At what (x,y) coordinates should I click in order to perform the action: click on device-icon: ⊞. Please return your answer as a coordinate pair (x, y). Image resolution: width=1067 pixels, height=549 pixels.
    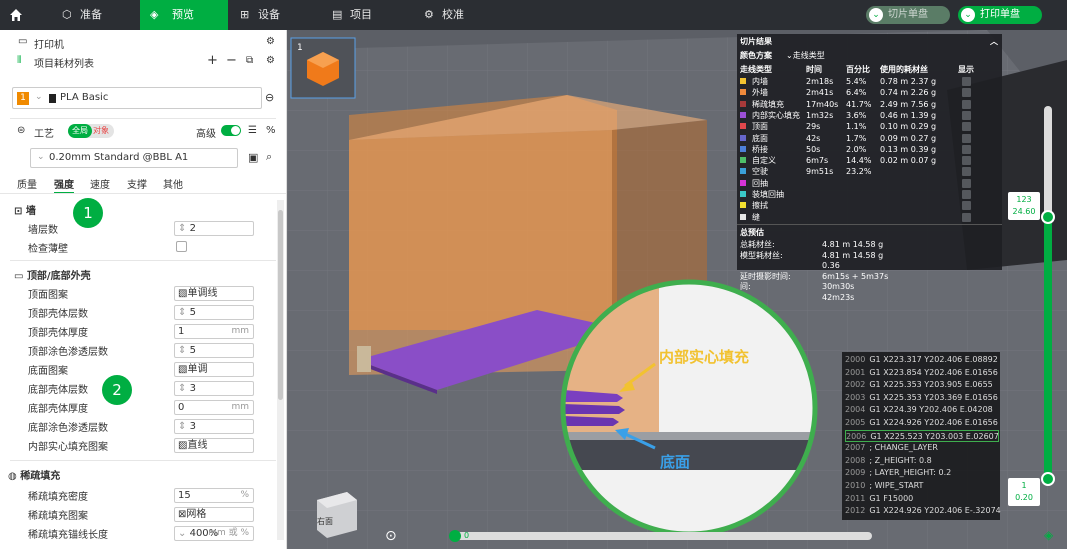
    Looking at the image, I should click on (245, 14).